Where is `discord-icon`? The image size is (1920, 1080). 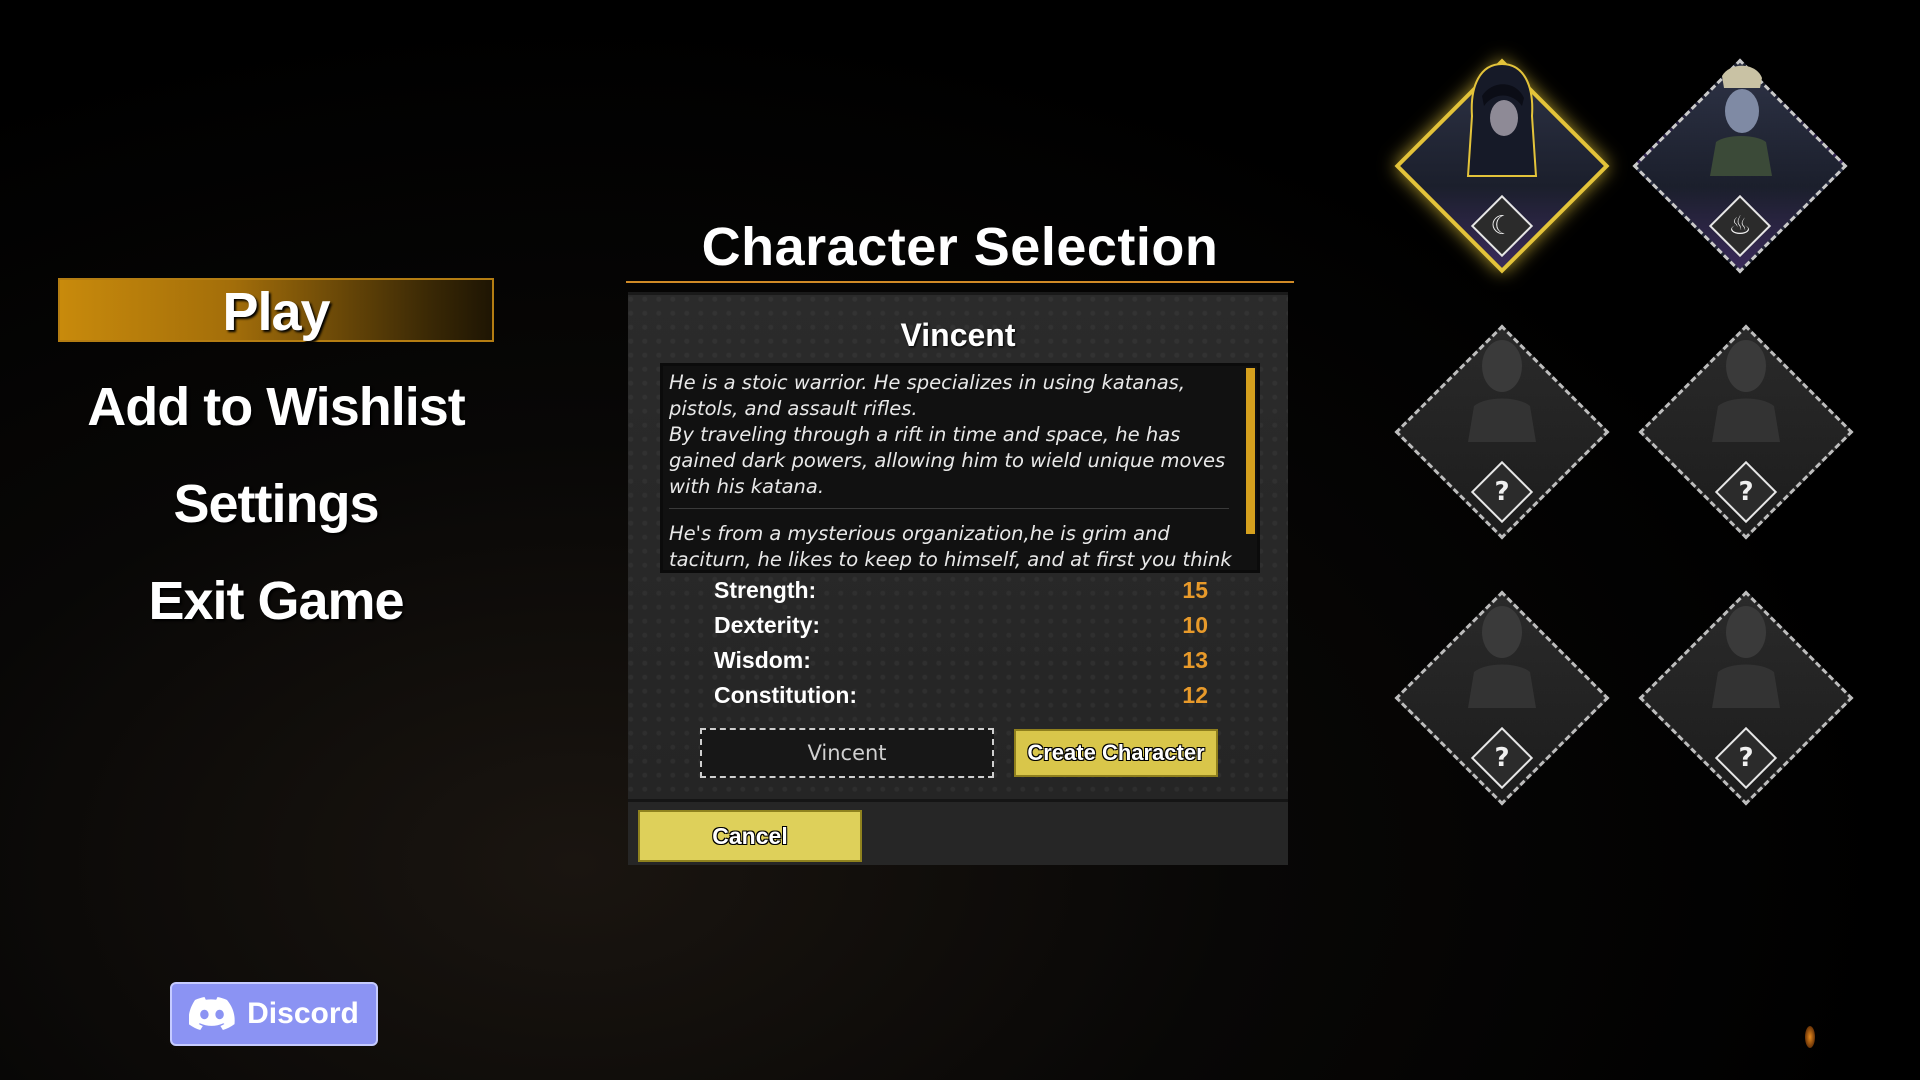
discord-icon is located at coordinates (212, 1013).